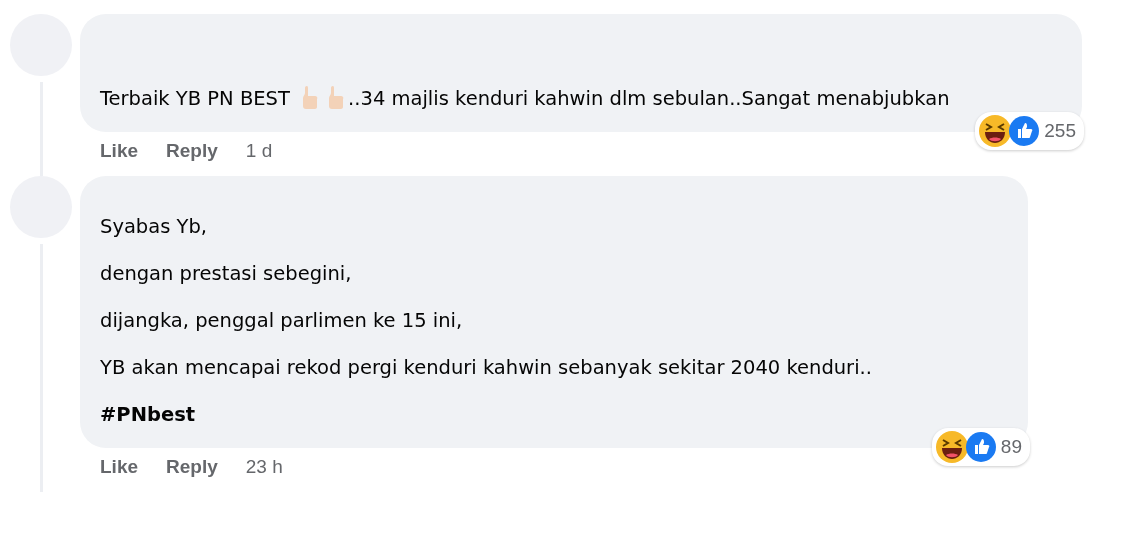 The height and width of the screenshot is (540, 1125). I want to click on hashtag: #PNbest, so click(148, 415).